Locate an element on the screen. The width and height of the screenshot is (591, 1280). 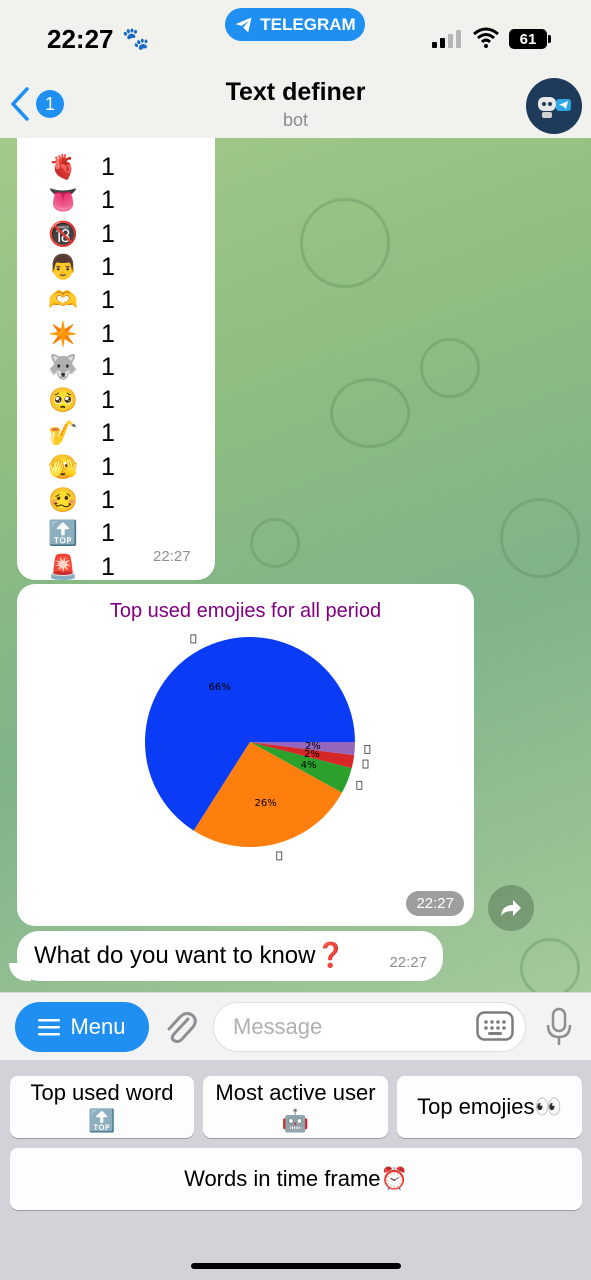
pie-percent-label: 66% is located at coordinates (220, 687).